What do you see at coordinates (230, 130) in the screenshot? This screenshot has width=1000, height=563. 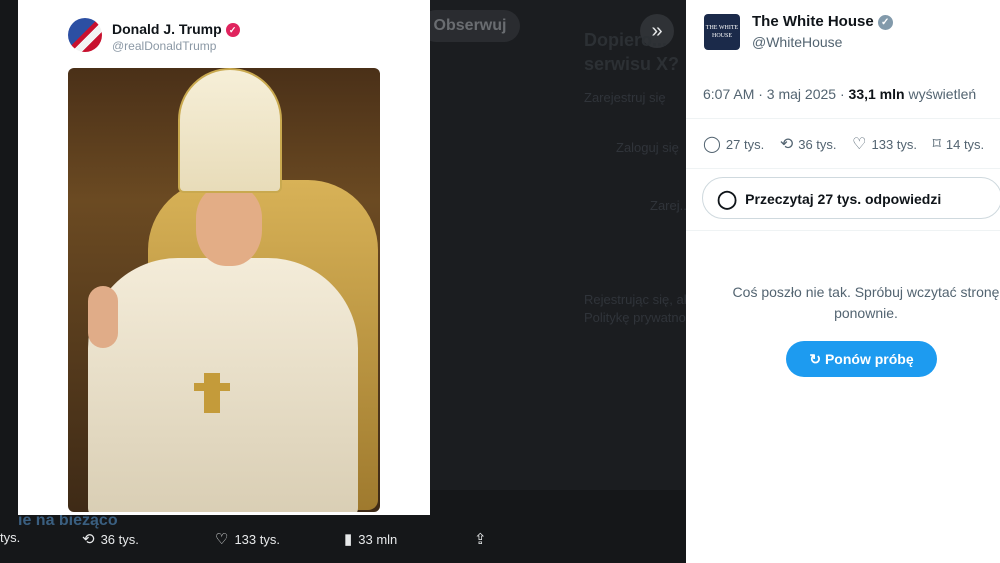 I see `mitre-shape` at bounding box center [230, 130].